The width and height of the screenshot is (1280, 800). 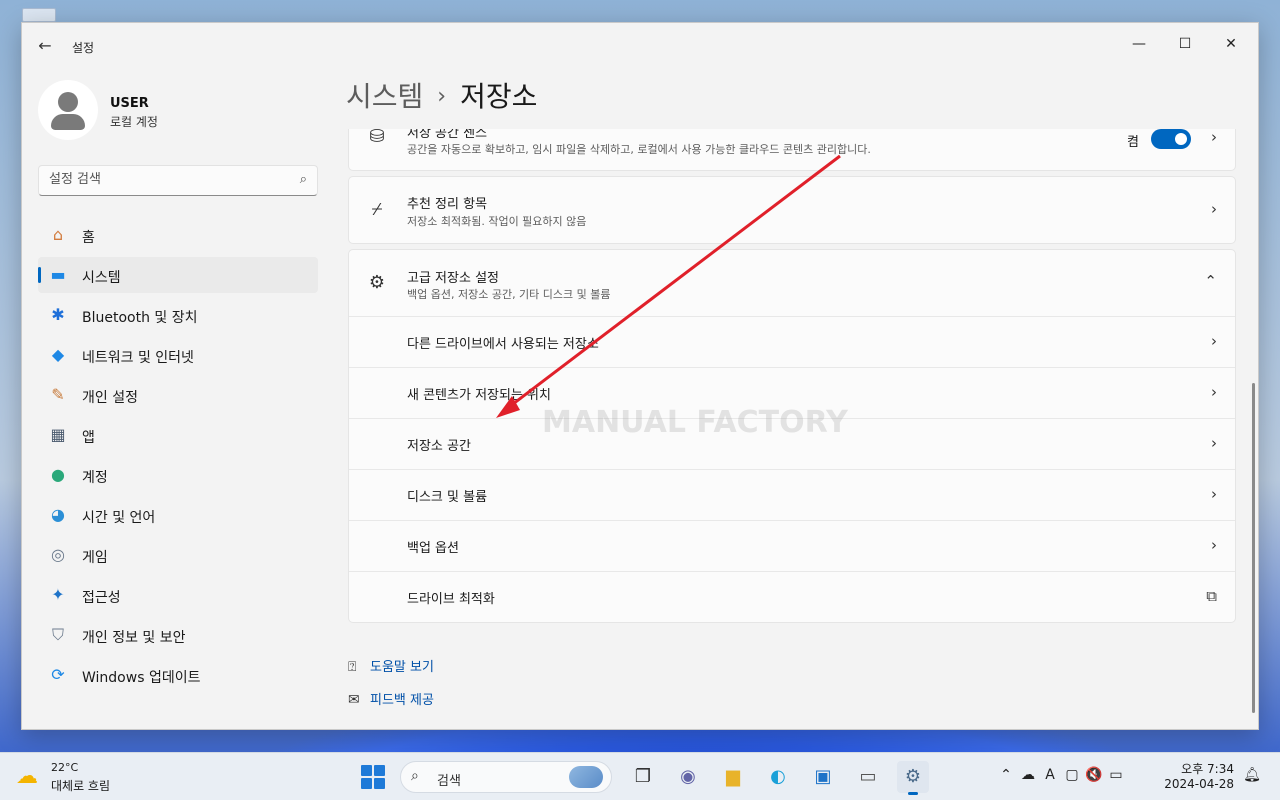 I want to click on page-title: 저장소, so click(x=499, y=96).